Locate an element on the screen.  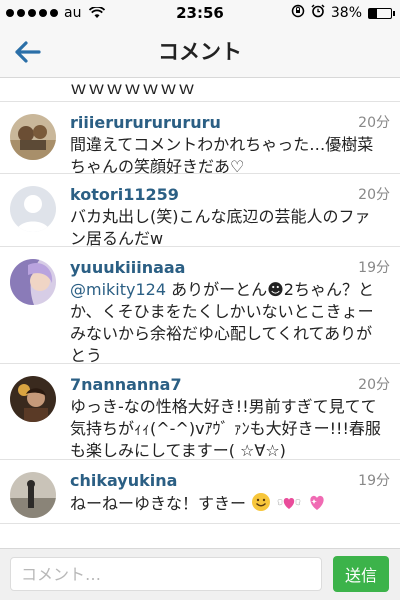
rotation-lock-icon is located at coordinates (298, 13).